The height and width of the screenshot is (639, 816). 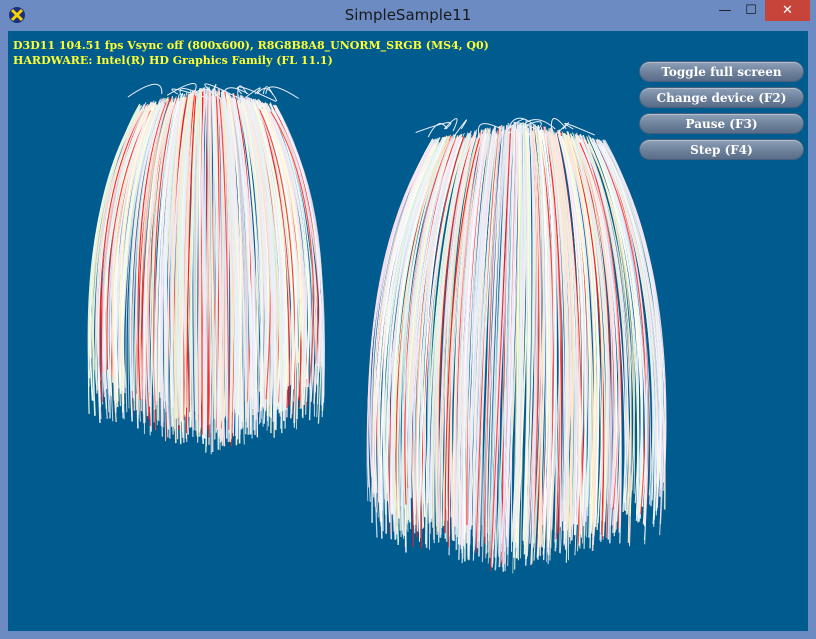 What do you see at coordinates (721, 123) in the screenshot?
I see `pause-button: Pause (F3)` at bounding box center [721, 123].